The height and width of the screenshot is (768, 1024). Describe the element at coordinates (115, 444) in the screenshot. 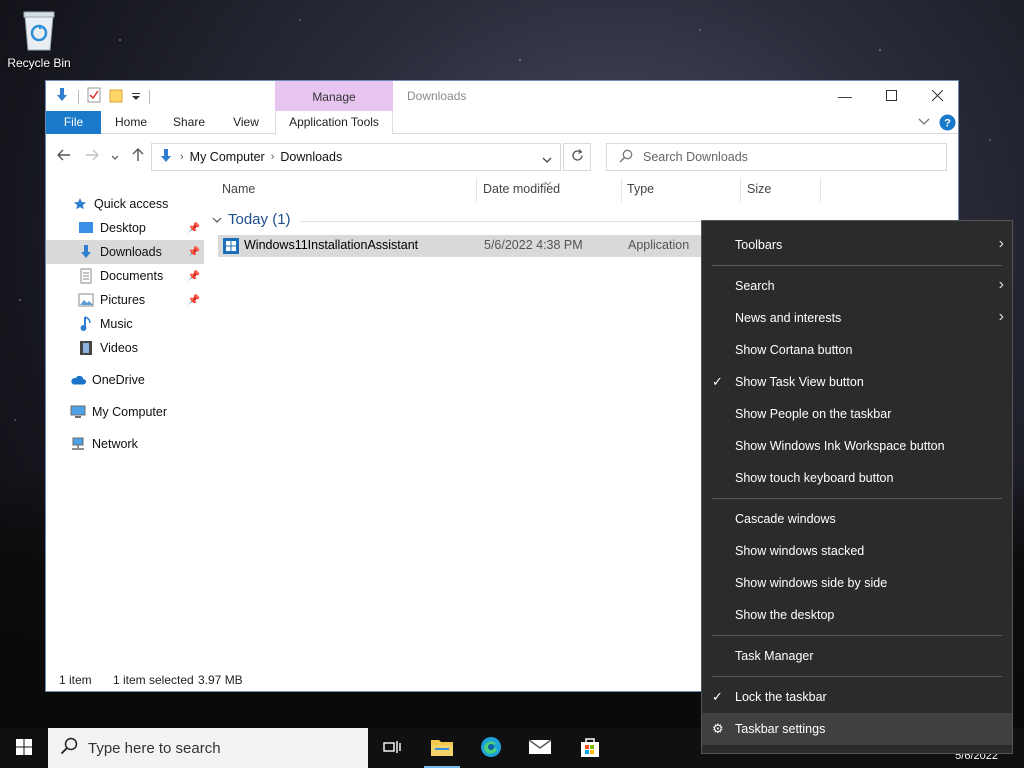

I see `nav-label: Network` at that location.